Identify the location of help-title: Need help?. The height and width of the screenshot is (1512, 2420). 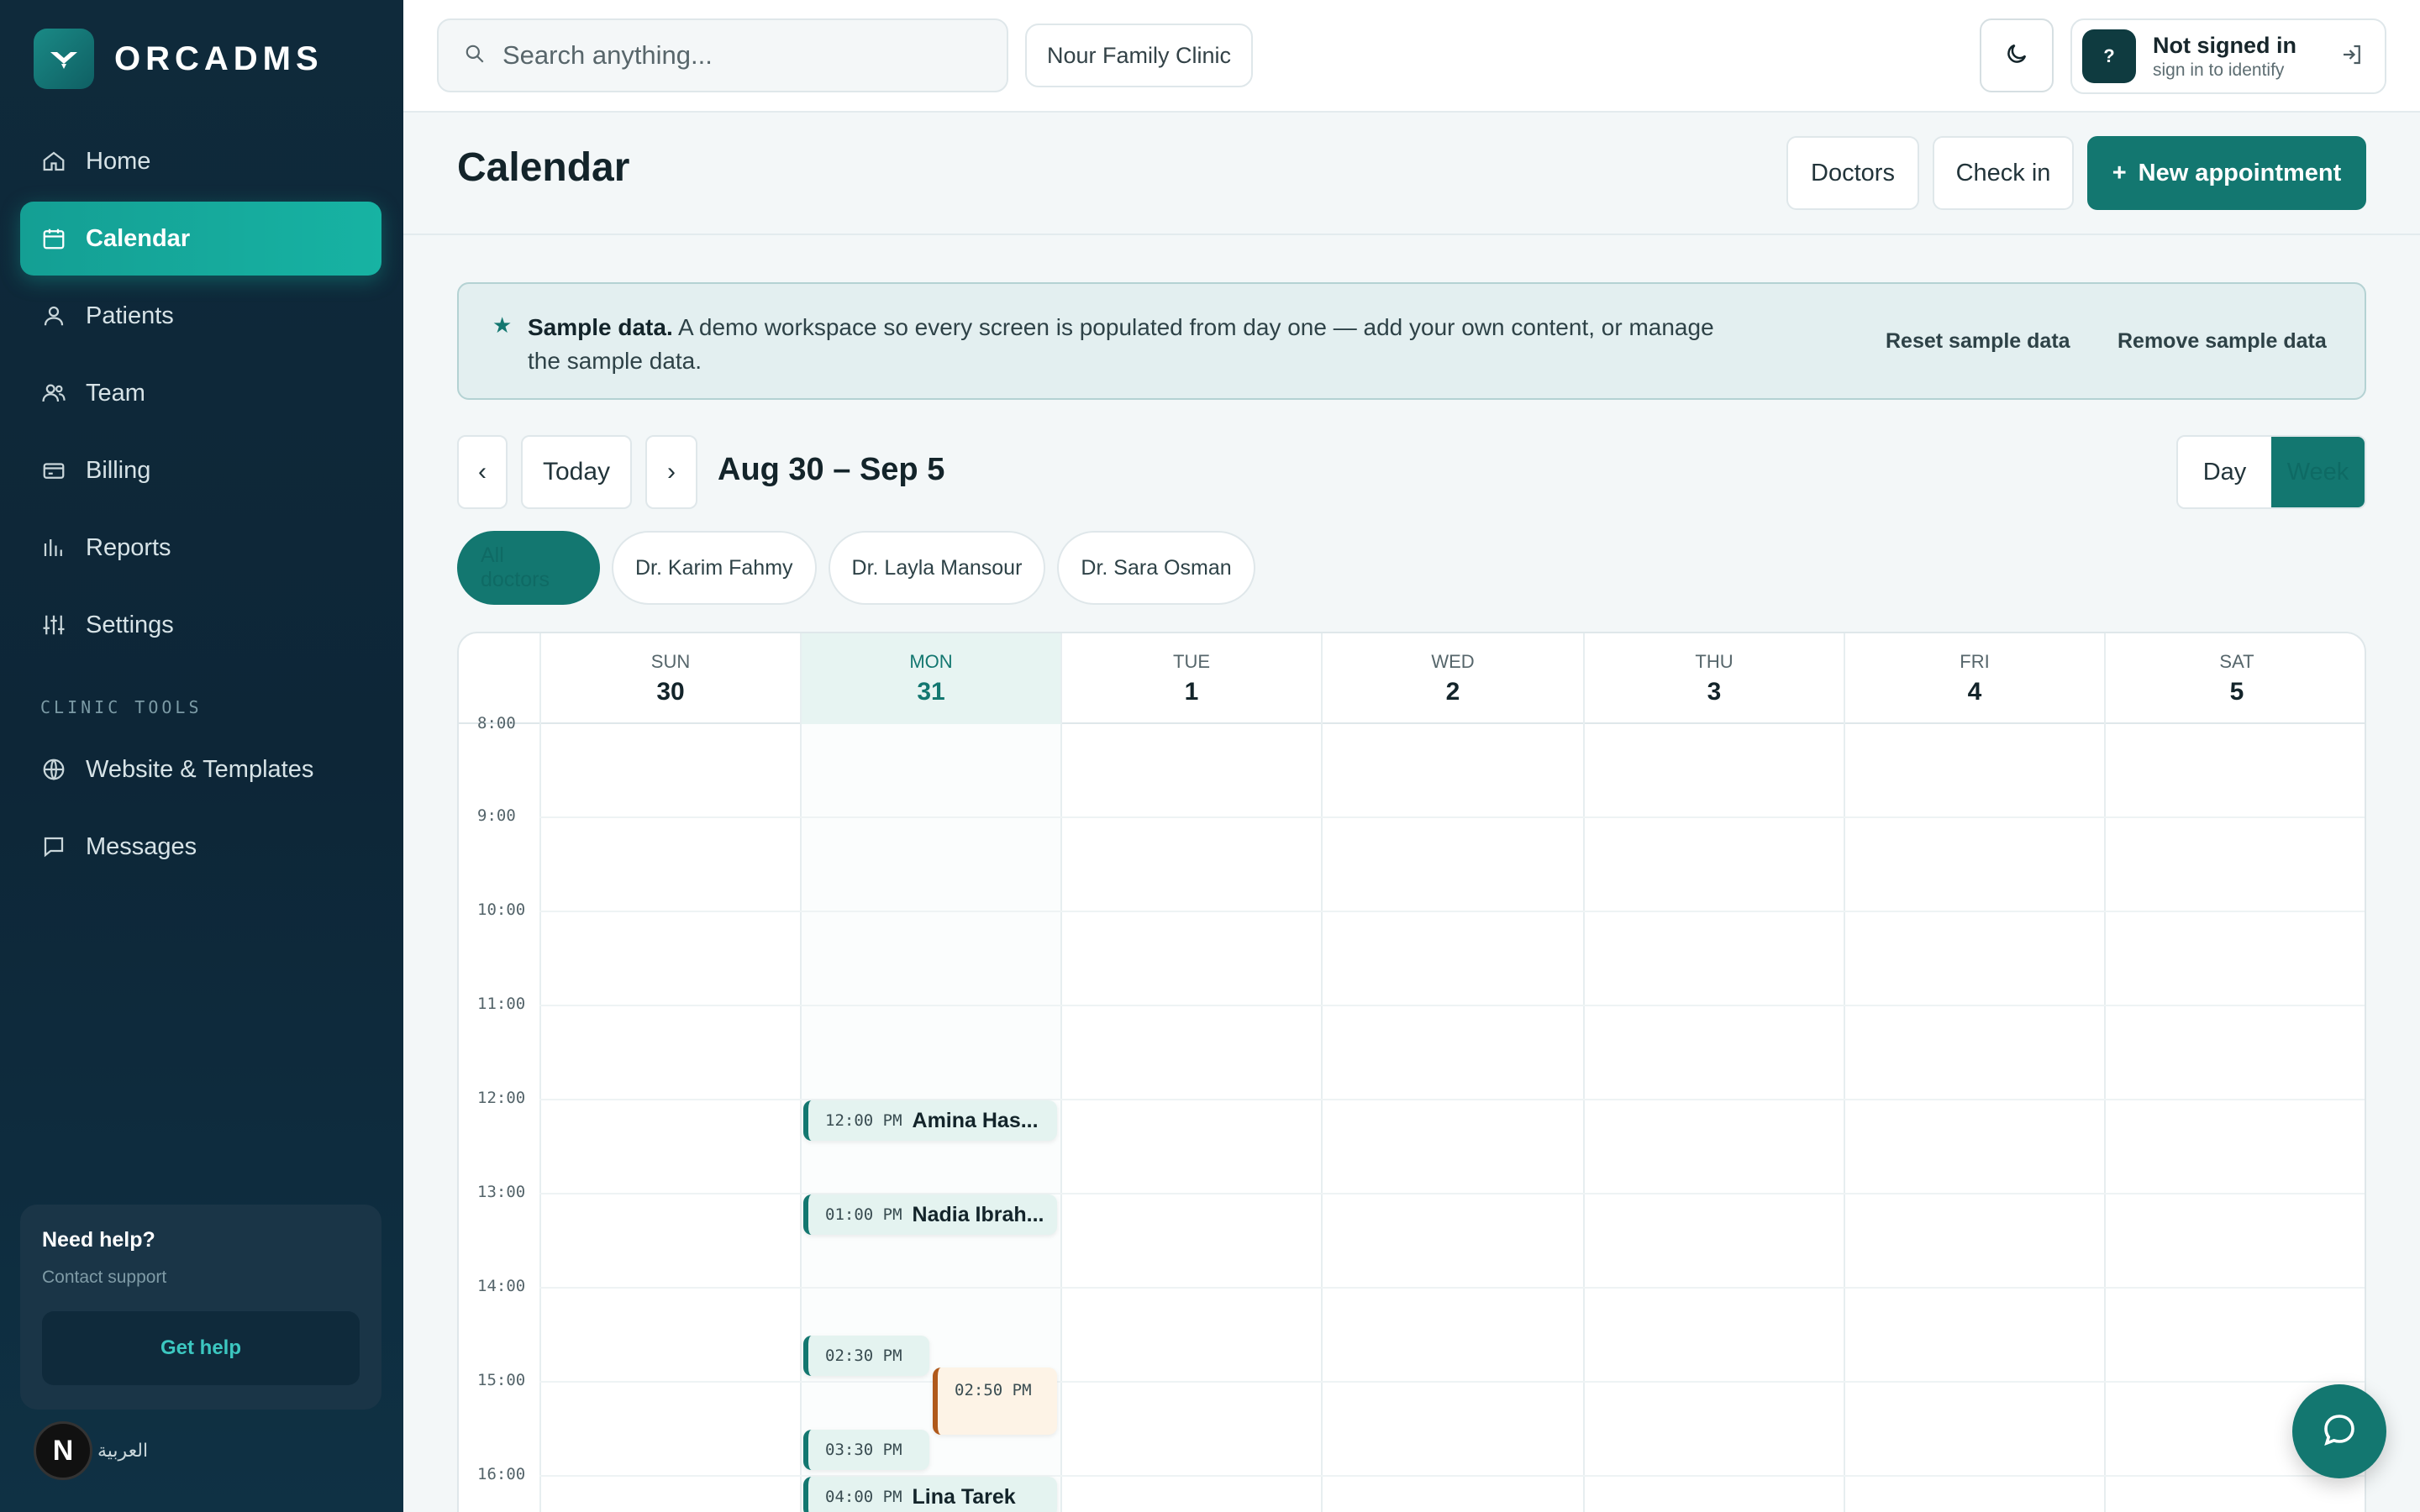
(98, 1240).